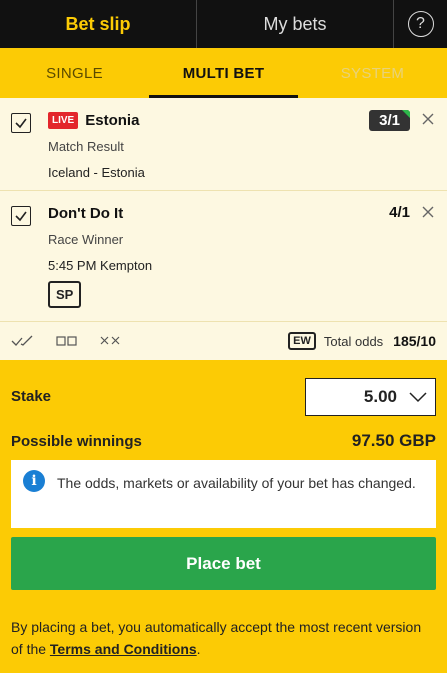 This screenshot has width=447, height=673. I want to click on odds-value: 4/1, so click(399, 212).